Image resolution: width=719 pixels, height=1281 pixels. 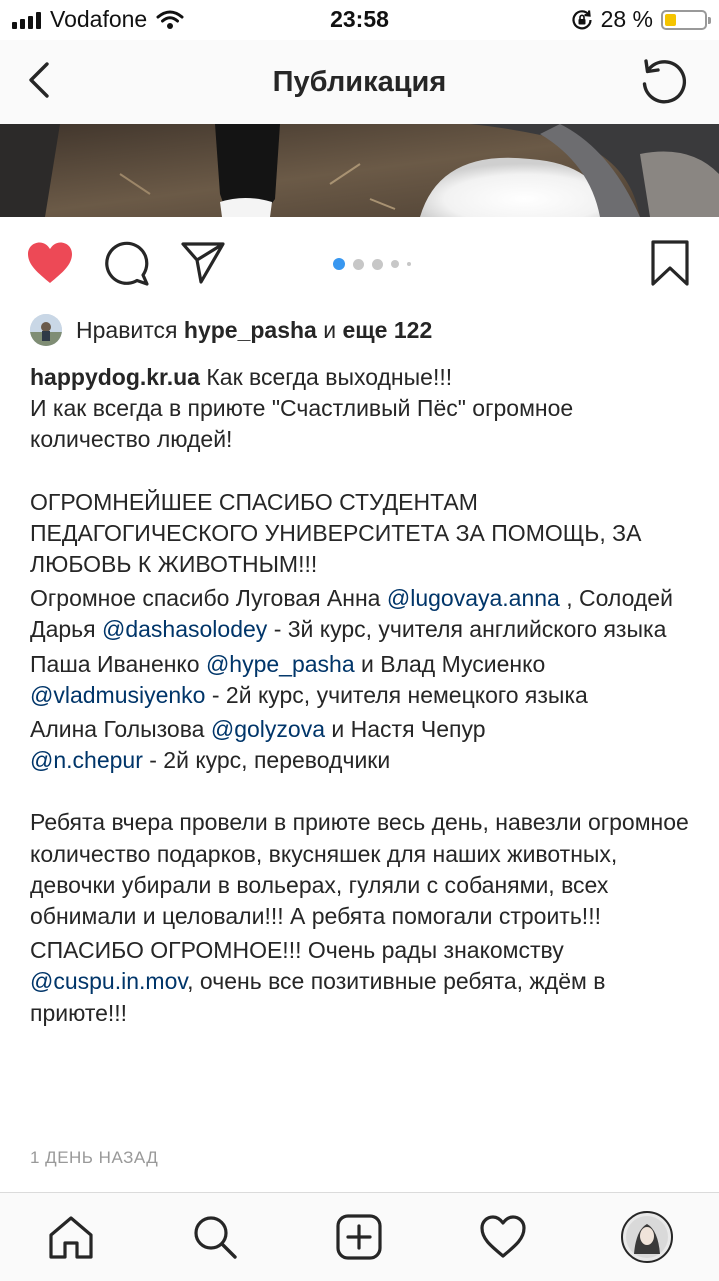 I want to click on mention-link: @dashasolodey, so click(x=184, y=629).